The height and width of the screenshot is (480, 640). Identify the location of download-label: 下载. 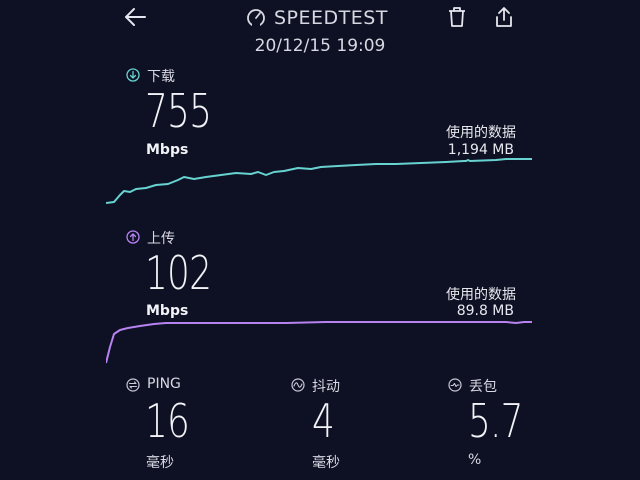
(161, 77).